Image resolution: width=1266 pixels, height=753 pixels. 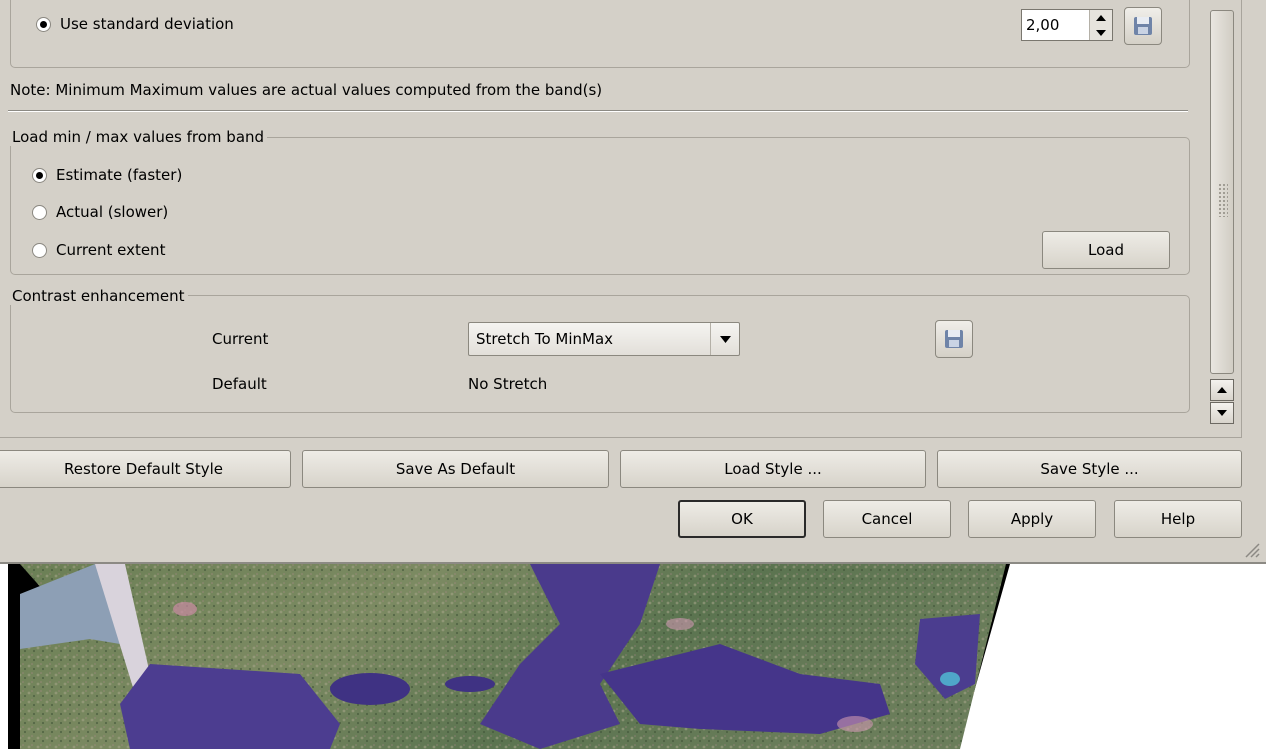 I want to click on save-contrast-button, so click(x=954, y=339).